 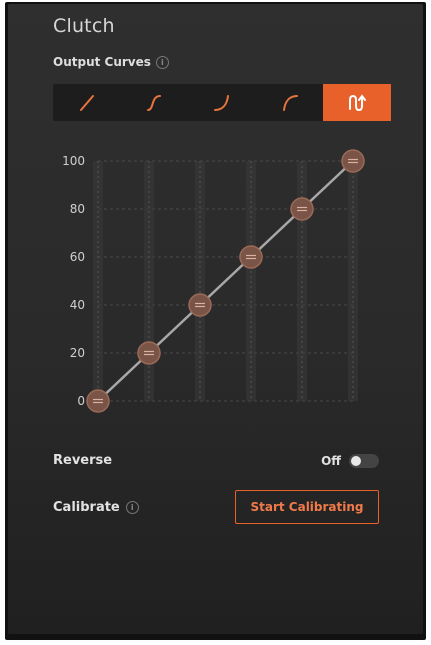 What do you see at coordinates (77, 209) in the screenshot?
I see `y-tick-label: 80` at bounding box center [77, 209].